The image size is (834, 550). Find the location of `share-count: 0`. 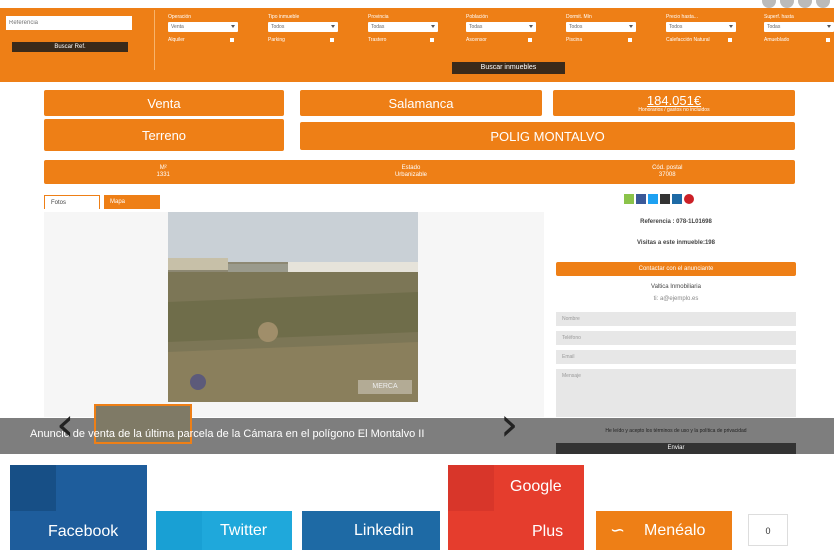

share-count: 0 is located at coordinates (768, 530).